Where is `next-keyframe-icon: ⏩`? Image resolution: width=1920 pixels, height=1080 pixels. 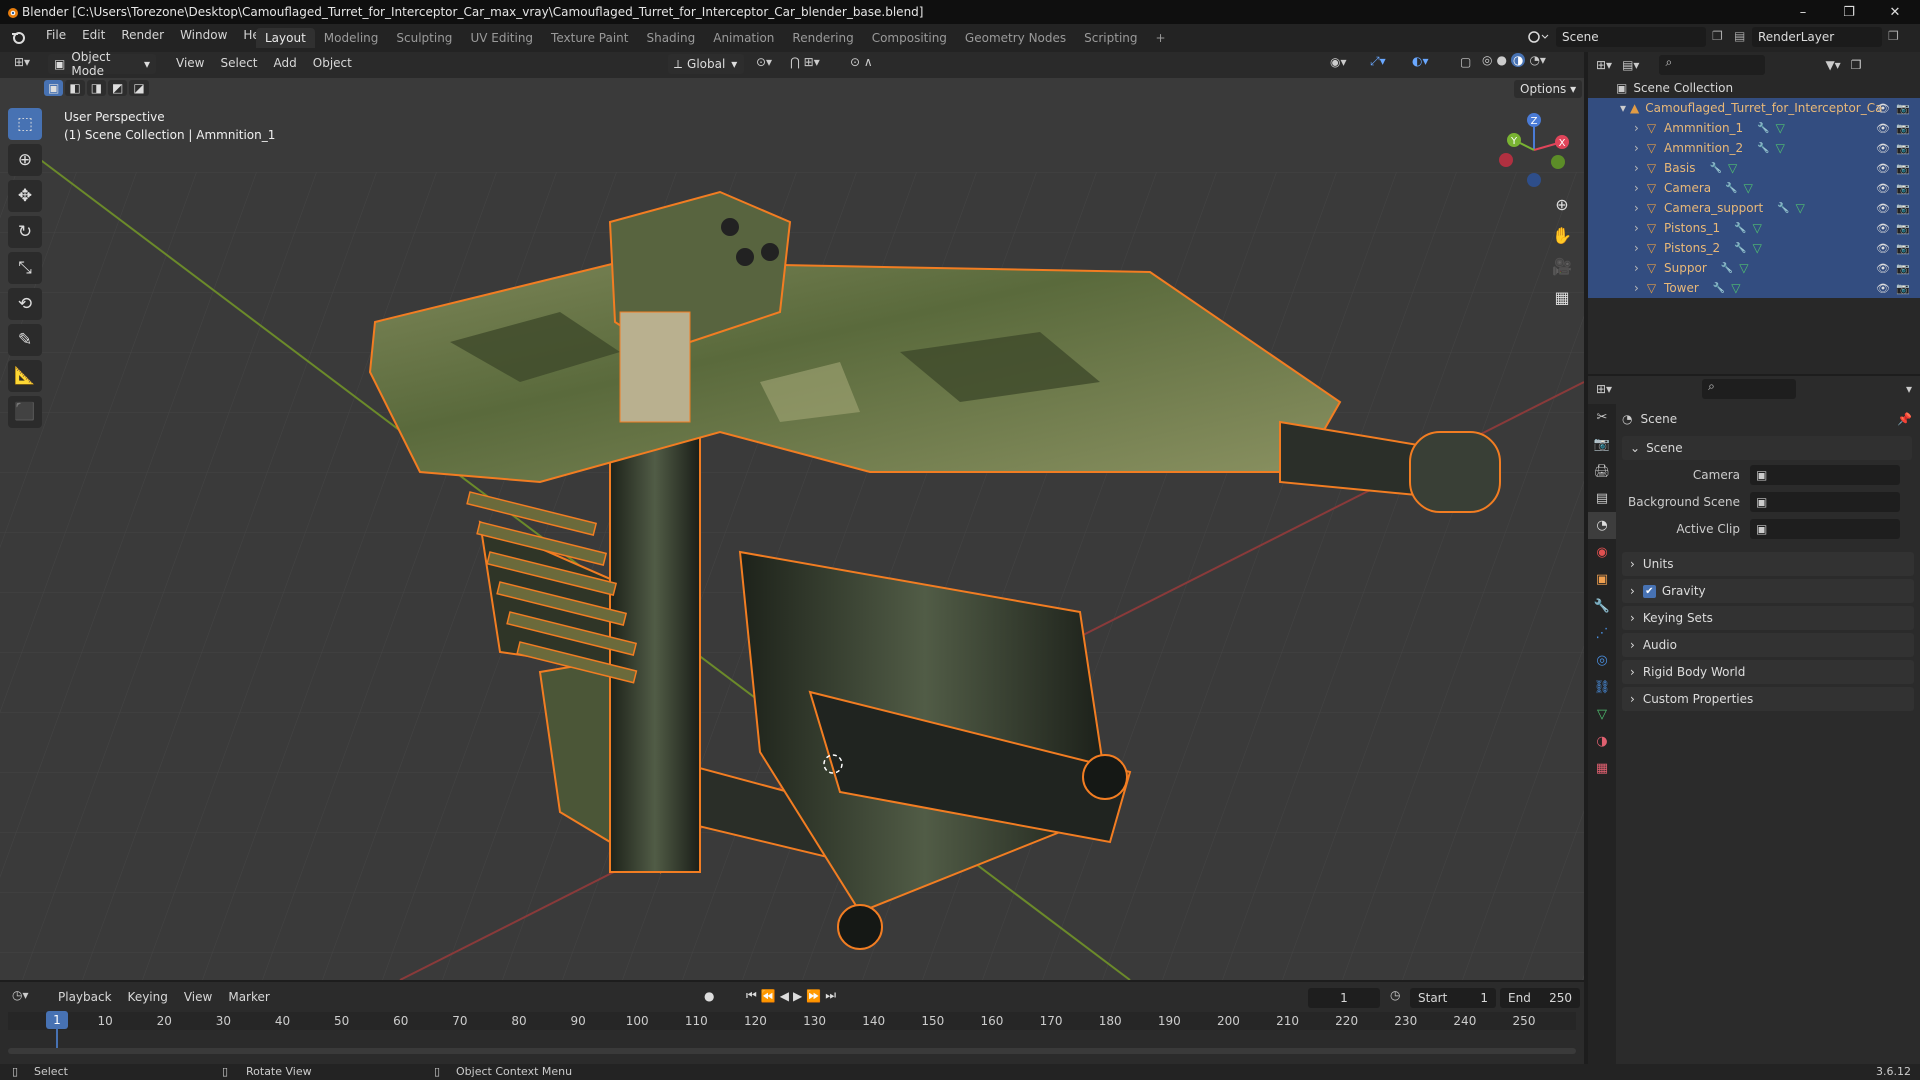
next-keyframe-icon: ⏩ is located at coordinates (813, 996).